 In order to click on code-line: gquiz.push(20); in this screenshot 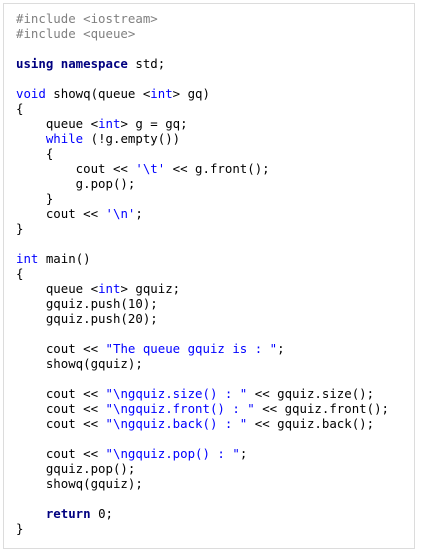, I will do `click(202, 318)`.